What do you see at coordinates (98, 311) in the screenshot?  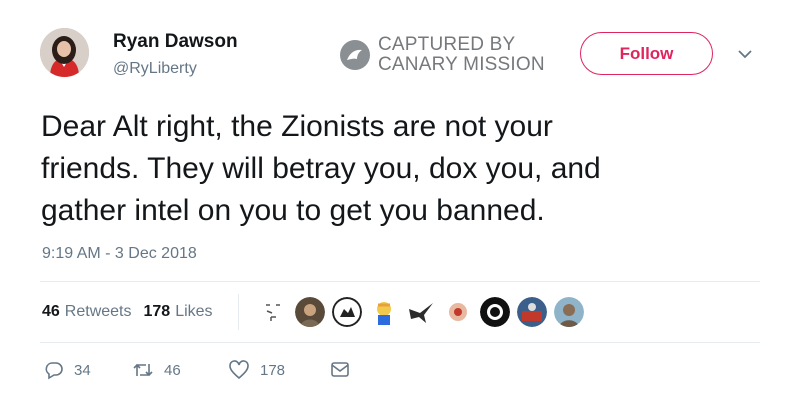 I see `retweets-label: Retweets` at bounding box center [98, 311].